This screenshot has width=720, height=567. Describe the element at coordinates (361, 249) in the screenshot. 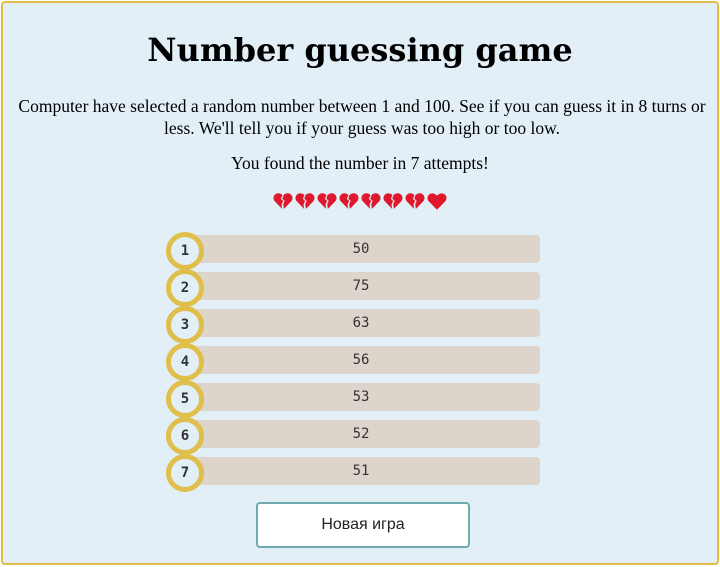

I see `attempt-guess: 50` at that location.